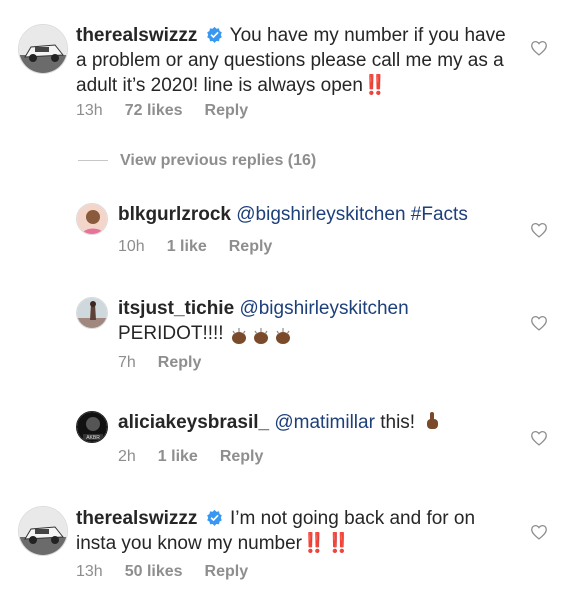  Describe the element at coordinates (201, 457) in the screenshot. I see `comment-meta: 2h 1 like Reply` at that location.